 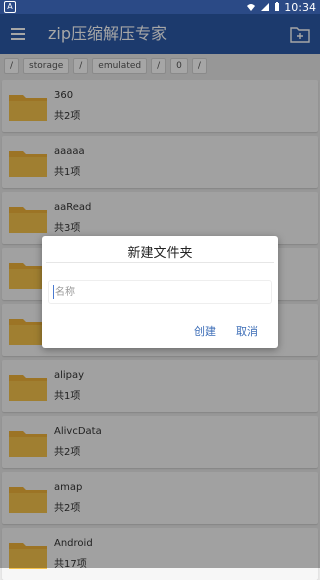 What do you see at coordinates (160, 253) in the screenshot?
I see `dialog-title: 新建文件夹` at bounding box center [160, 253].